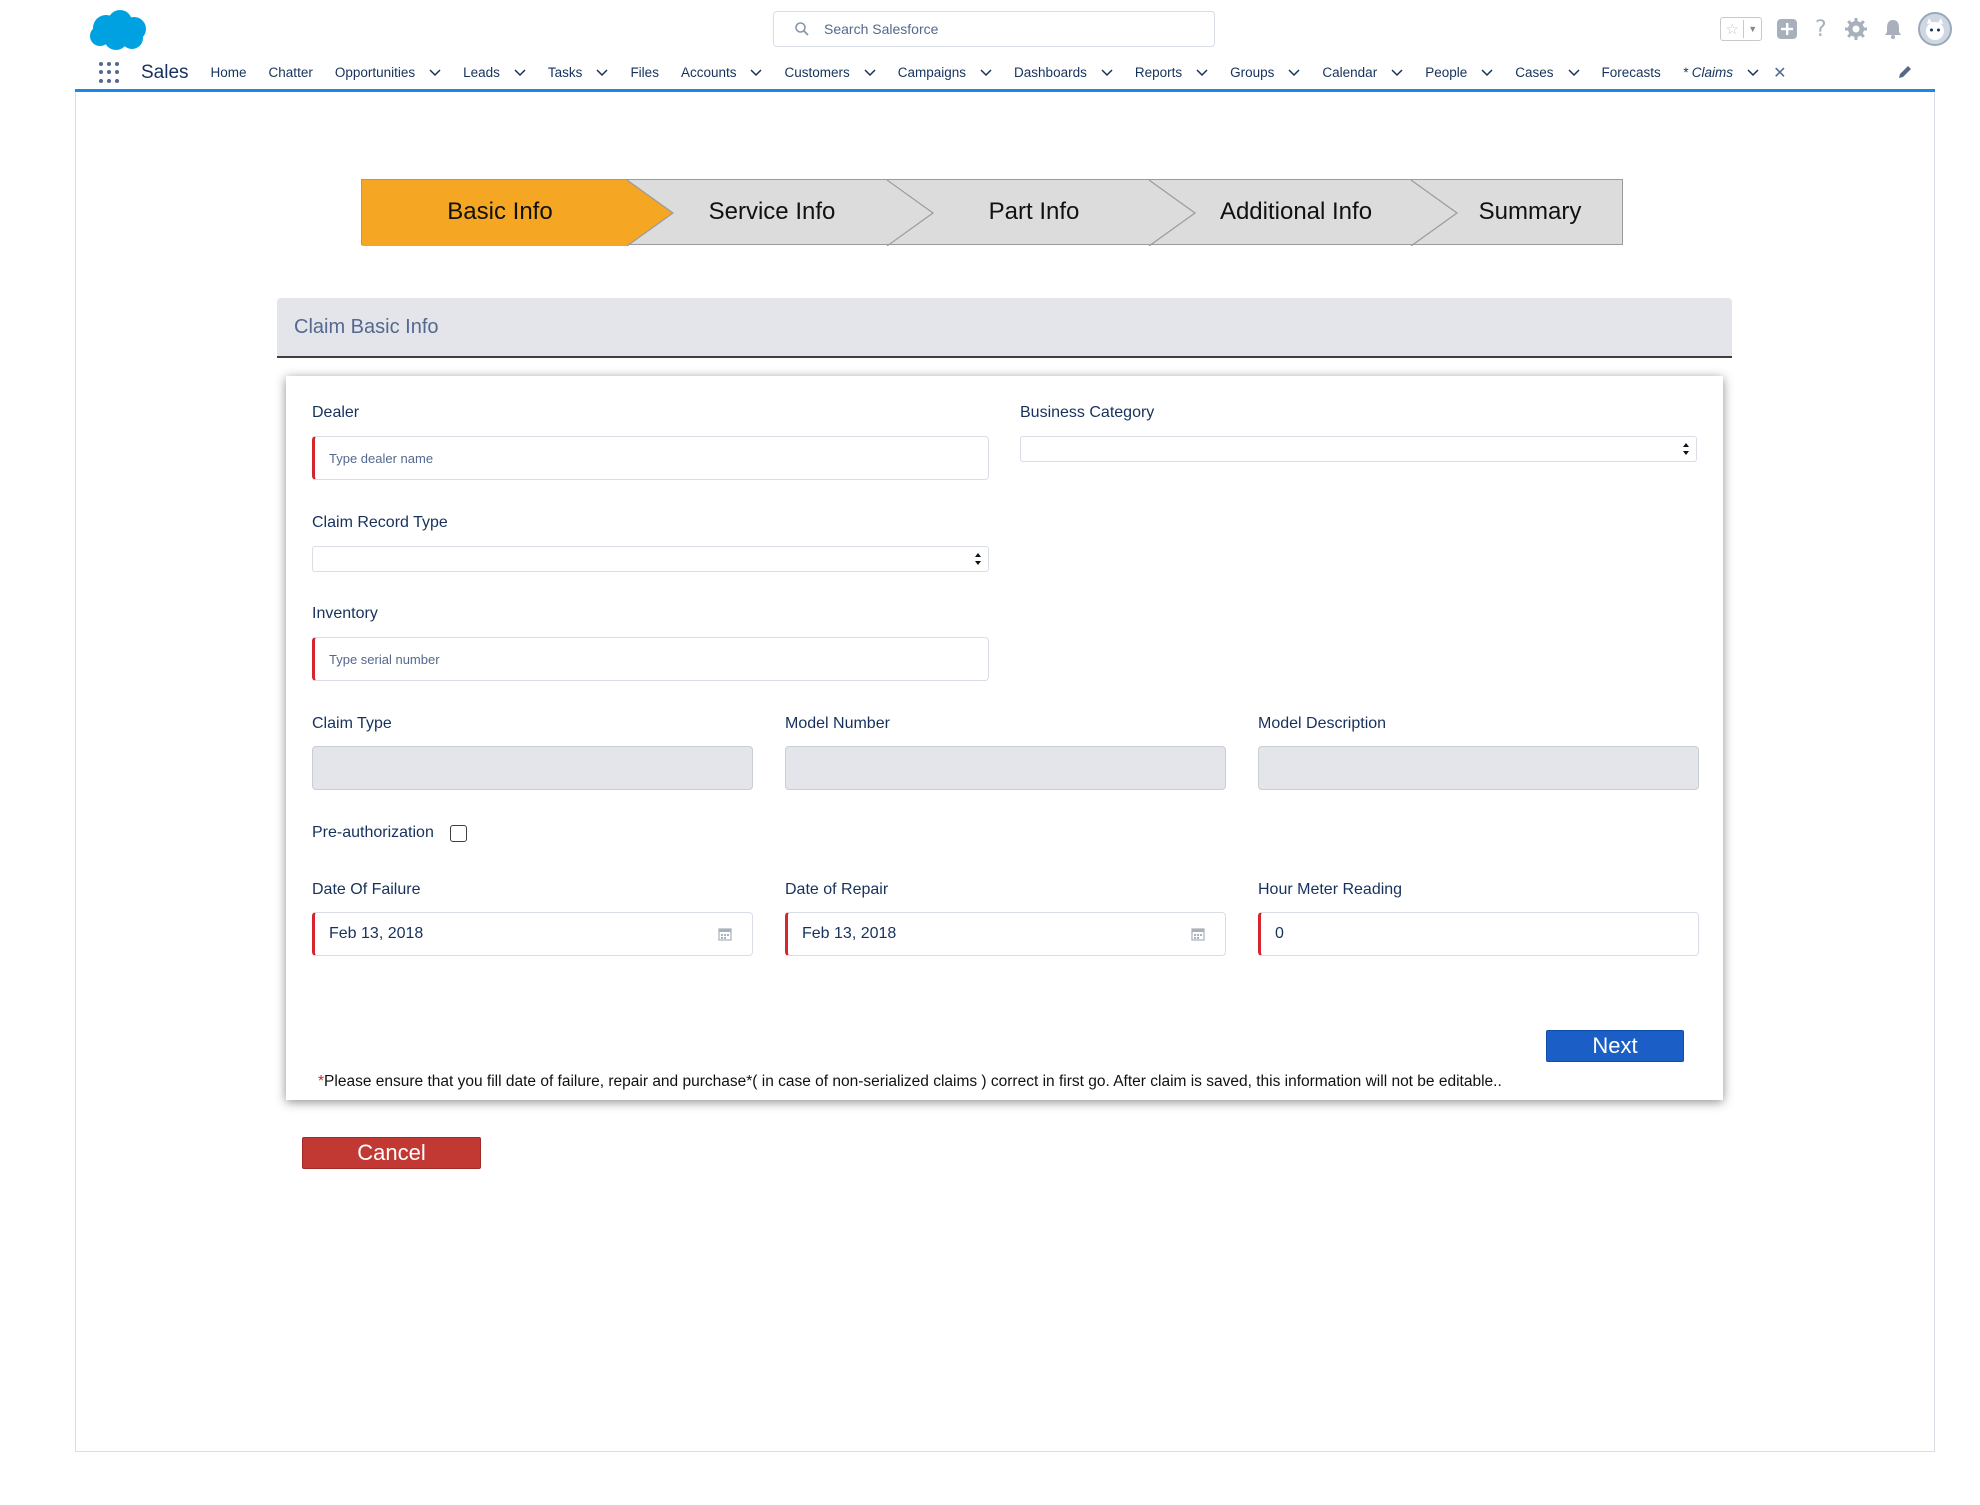 Image resolution: width=1980 pixels, height=1505 pixels. Describe the element at coordinates (1631, 72) in the screenshot. I see `nav-tab-forecasts: Forecasts` at that location.